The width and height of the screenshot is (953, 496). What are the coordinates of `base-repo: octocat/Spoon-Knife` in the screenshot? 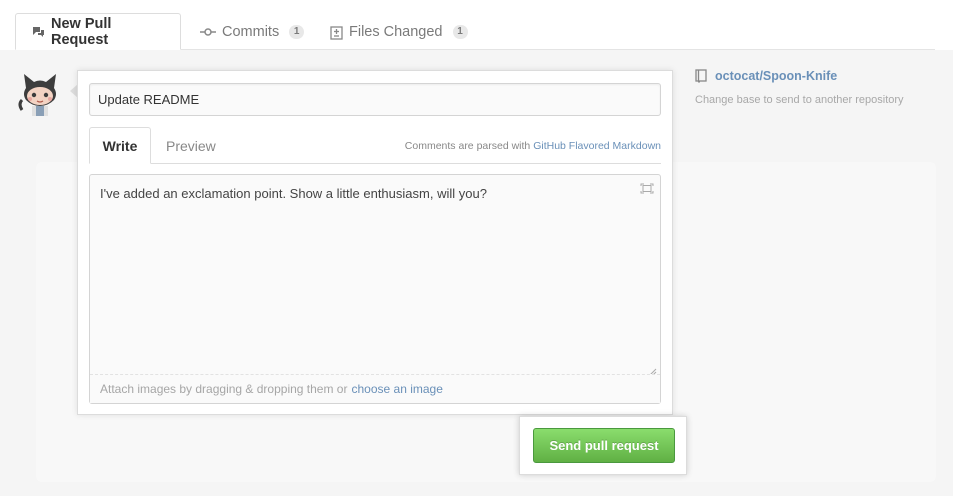 It's located at (766, 76).